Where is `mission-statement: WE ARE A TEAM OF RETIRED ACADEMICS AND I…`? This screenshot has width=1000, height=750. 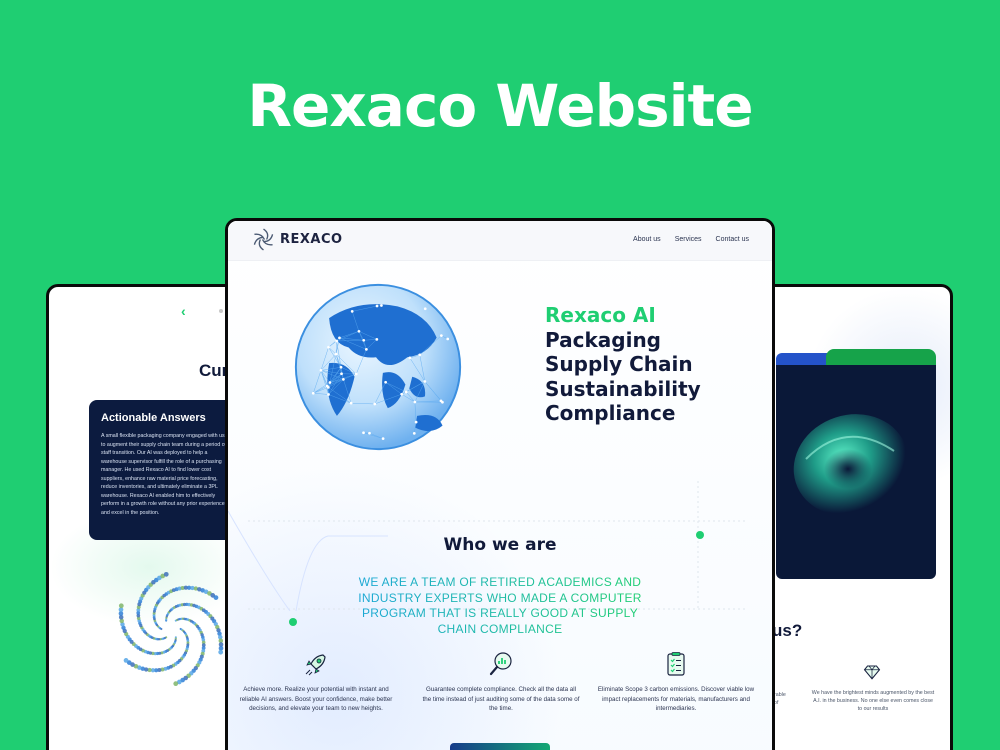
mission-statement: WE ARE A TEAM OF RETIRED ACADEMICS AND I… is located at coordinates (500, 606).